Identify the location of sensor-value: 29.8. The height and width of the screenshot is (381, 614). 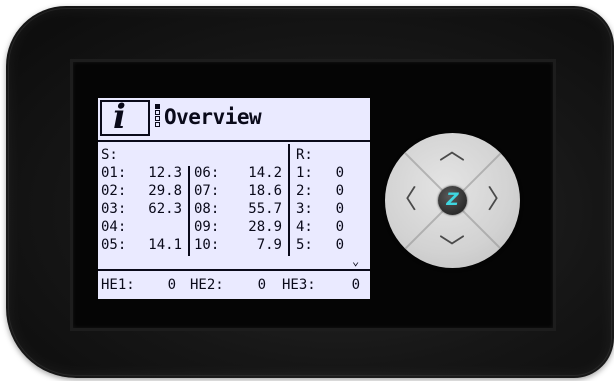
(165, 191).